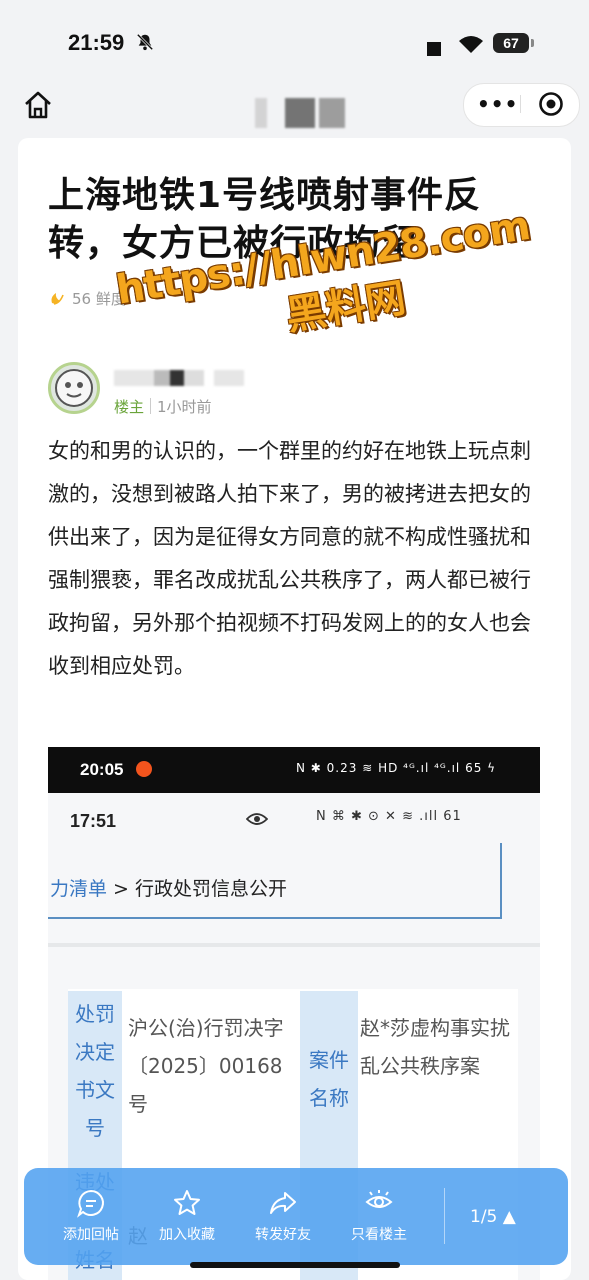 This screenshot has width=589, height=1280. Describe the element at coordinates (484, 1217) in the screenshot. I see `page-number: 1/5` at that location.